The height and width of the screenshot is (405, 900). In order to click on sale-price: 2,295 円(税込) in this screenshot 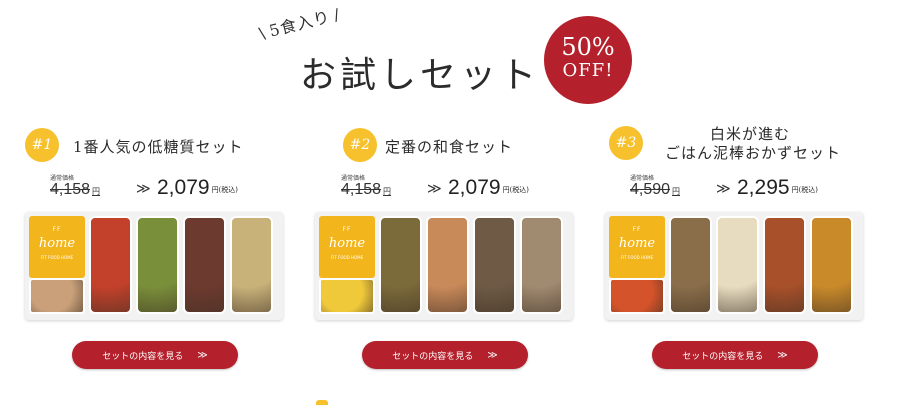, I will do `click(778, 187)`.